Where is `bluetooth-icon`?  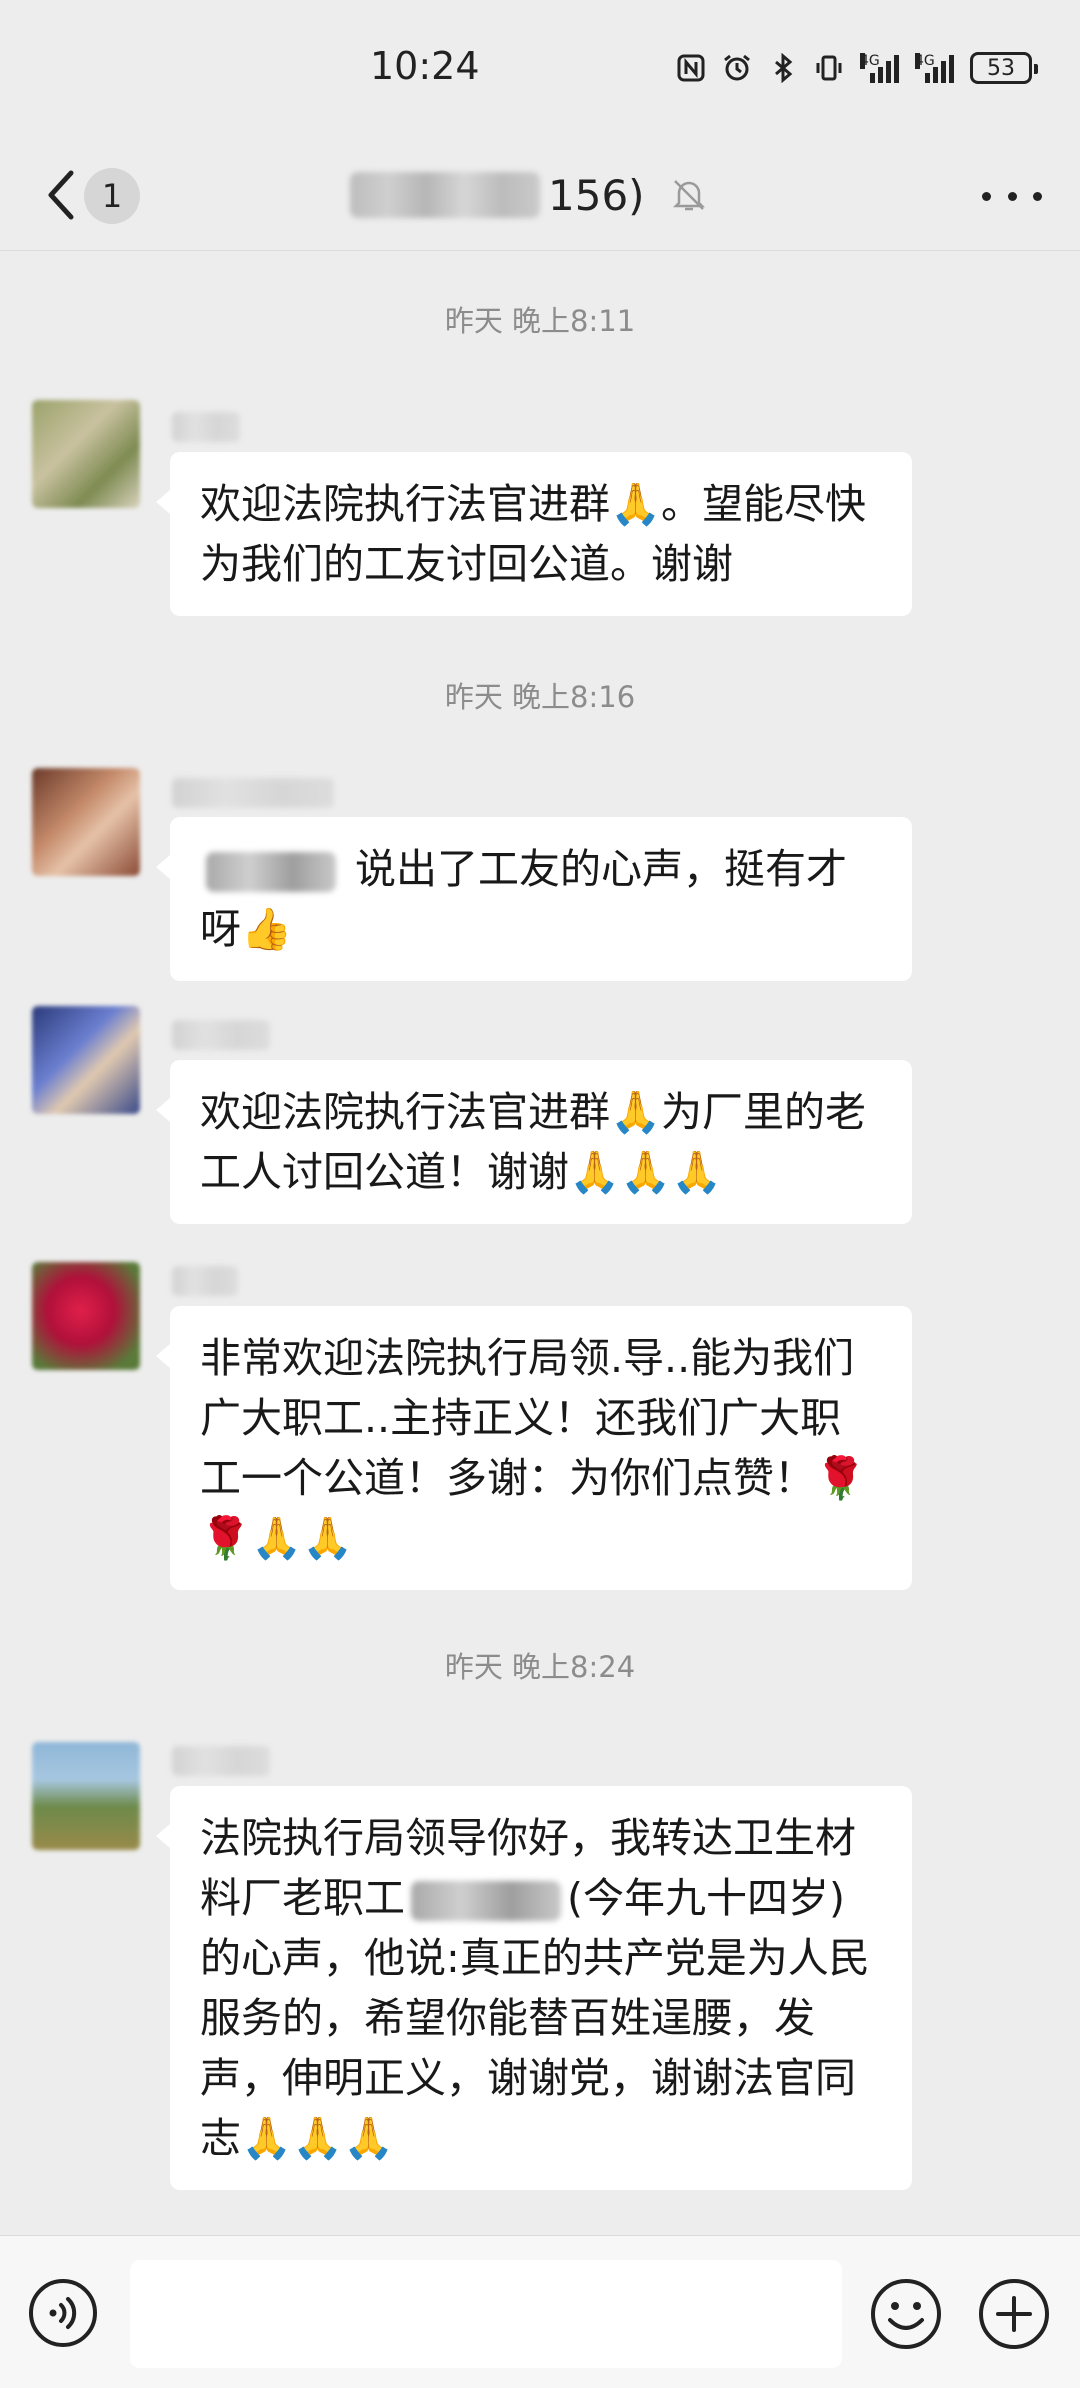 bluetooth-icon is located at coordinates (784, 68).